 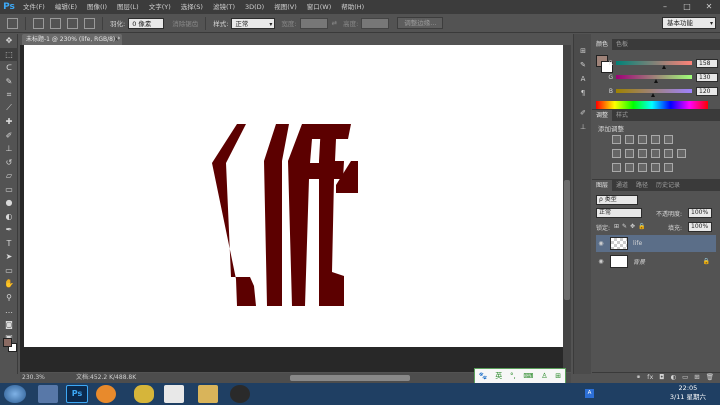 What do you see at coordinates (668, 167) in the screenshot?
I see `gradient-map-icon` at bounding box center [668, 167].